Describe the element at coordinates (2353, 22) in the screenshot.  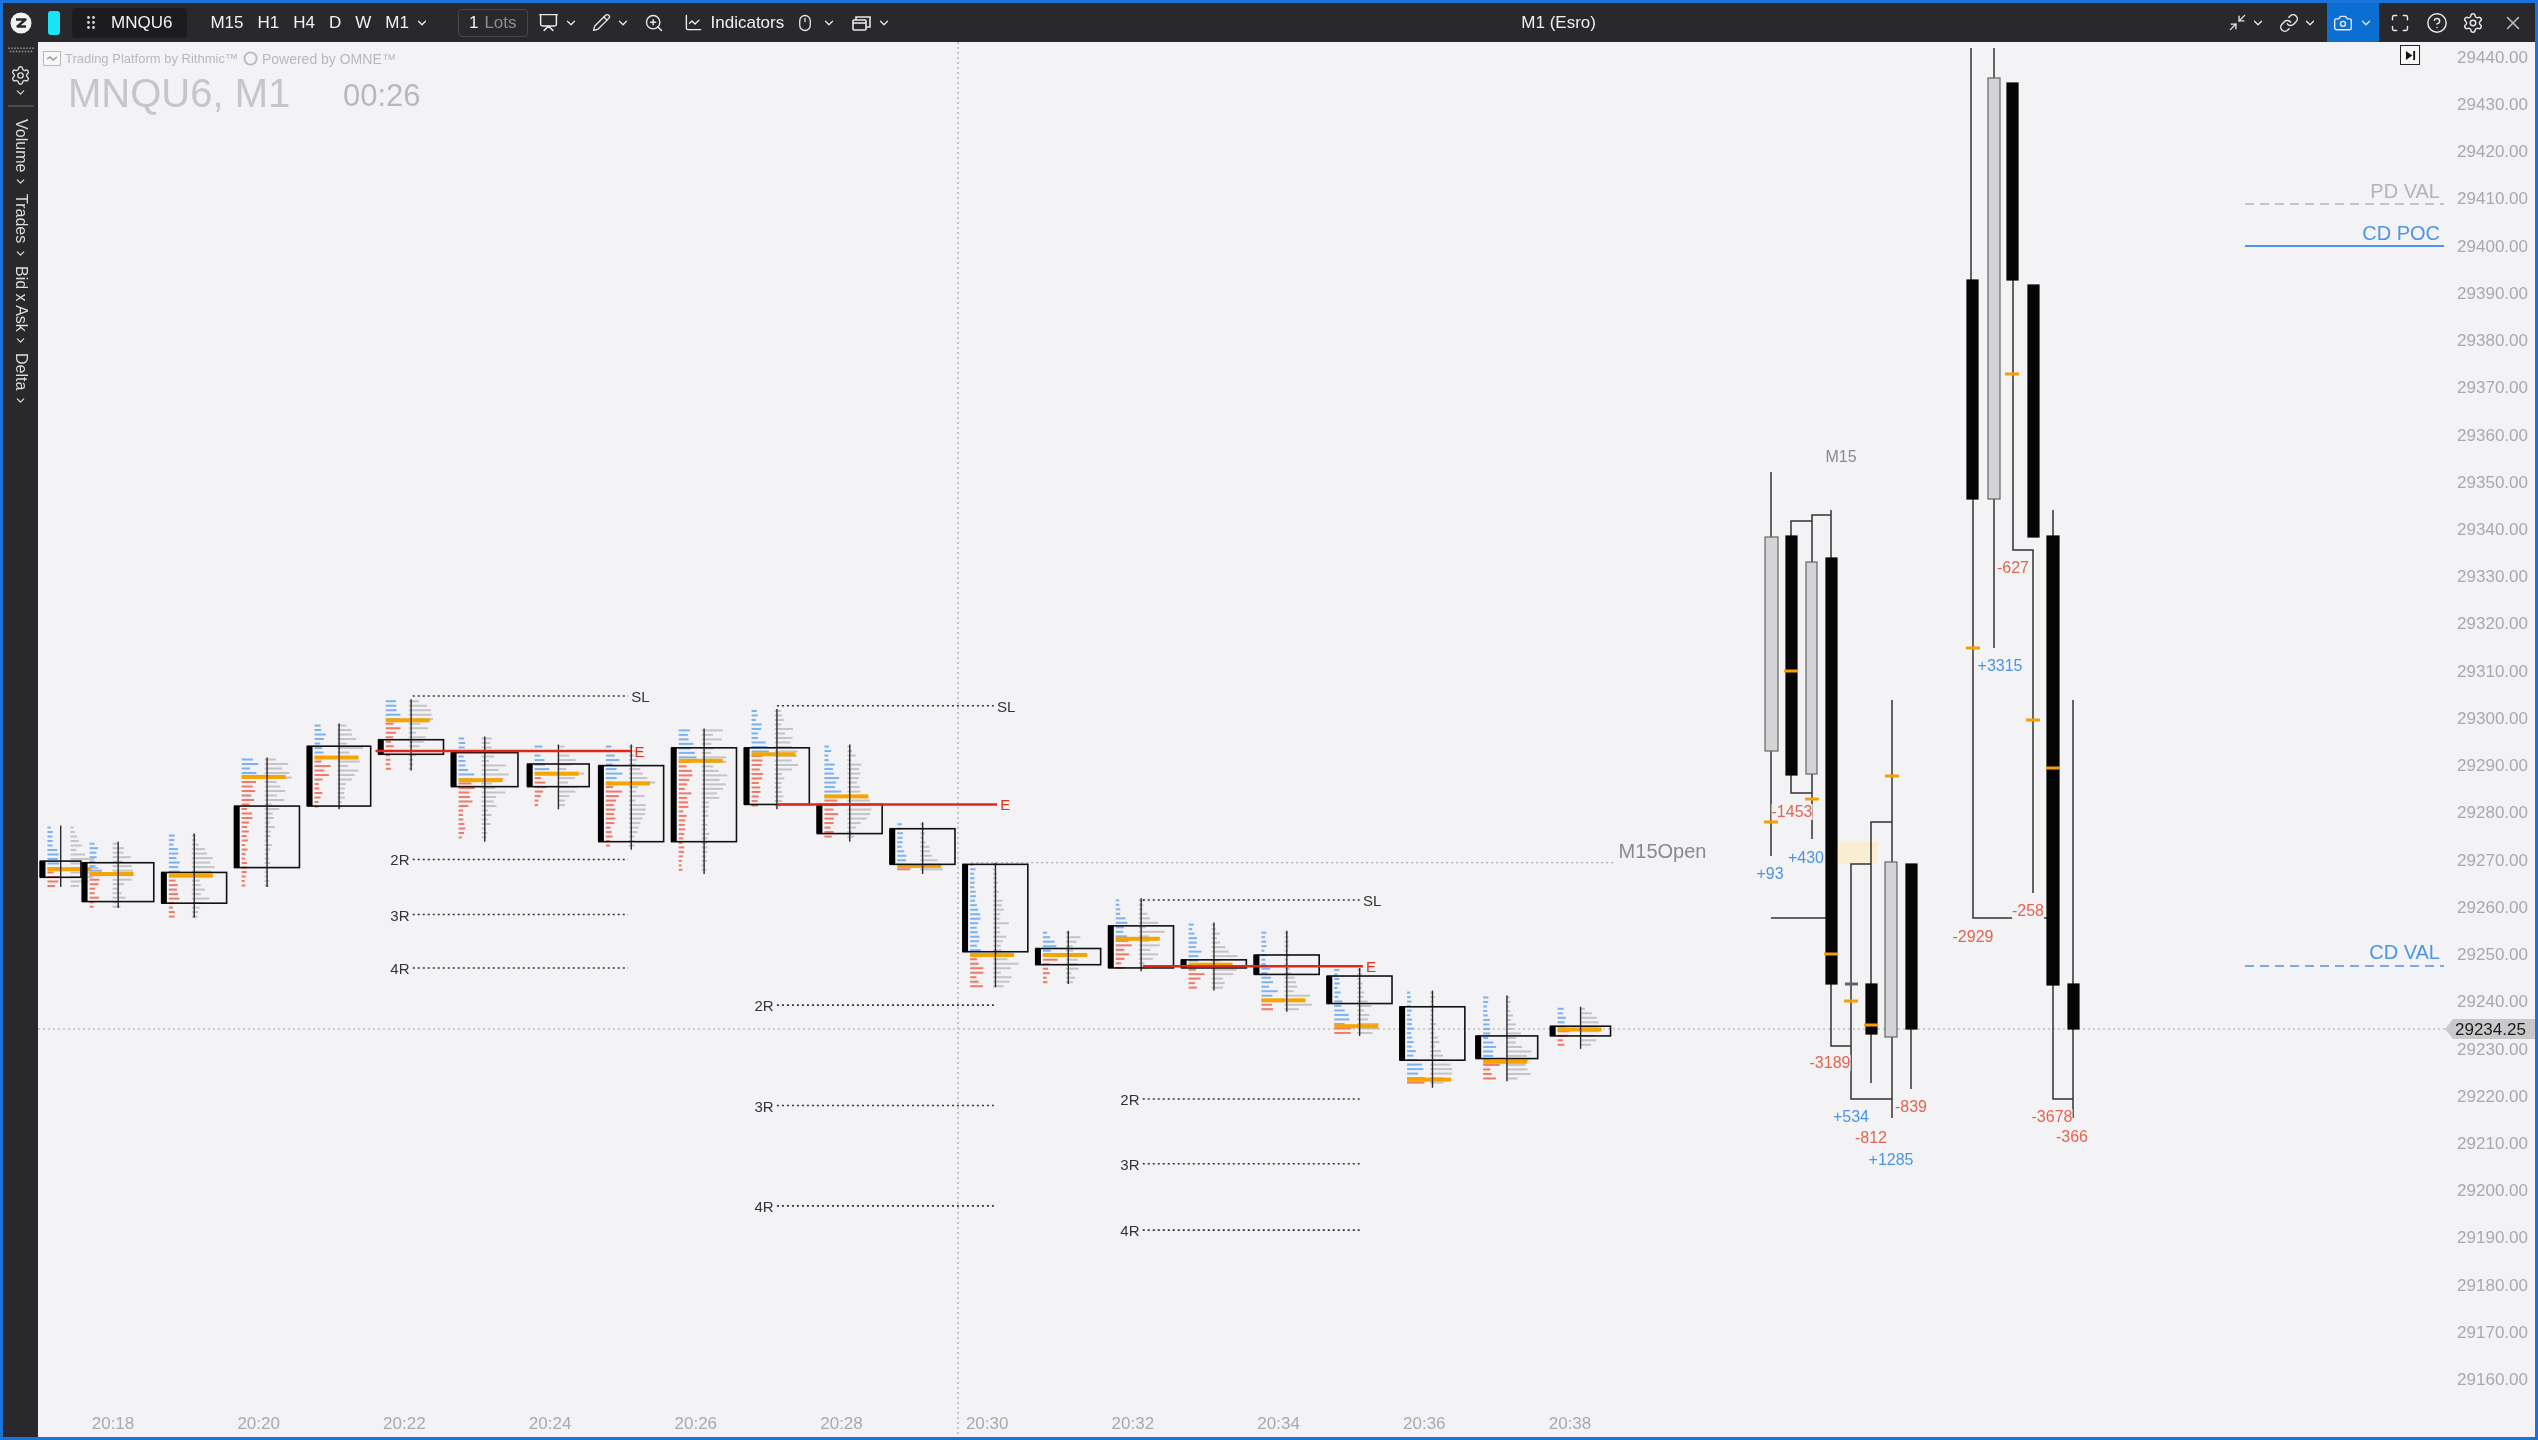
I see `camera-menu-button` at that location.